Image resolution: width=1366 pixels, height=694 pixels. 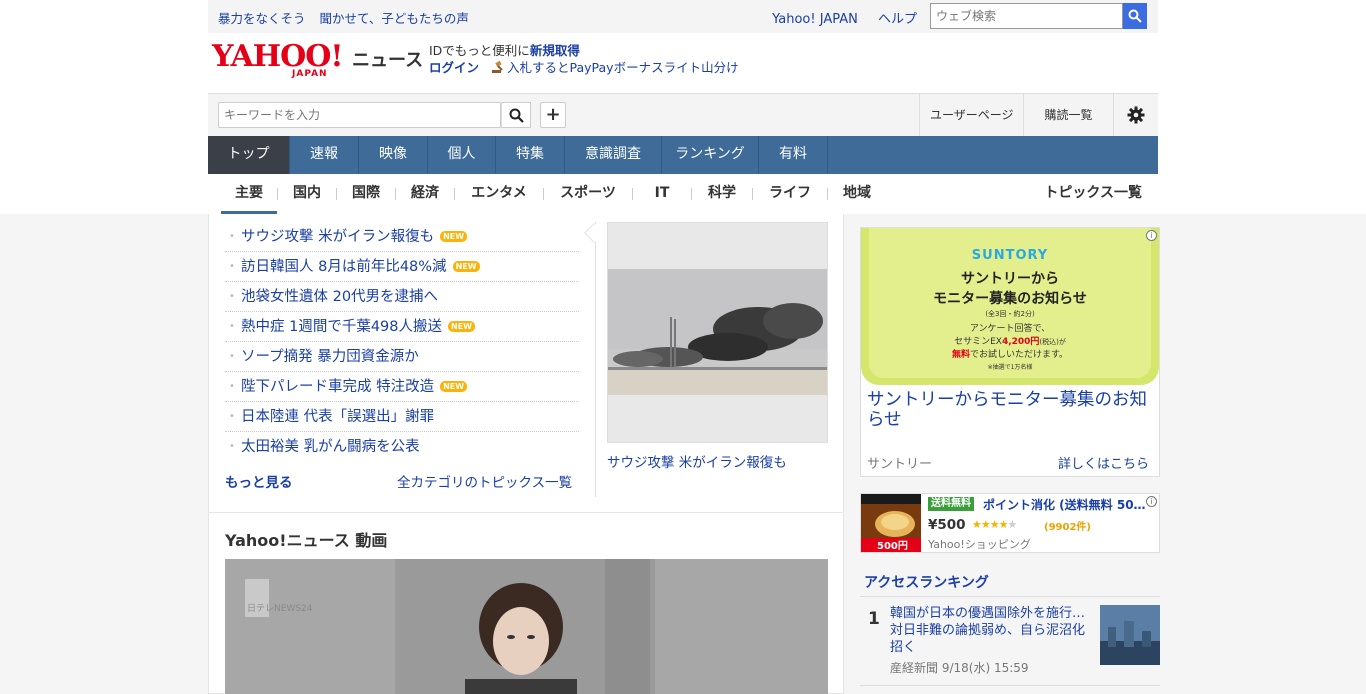 What do you see at coordinates (1130, 635) in the screenshot?
I see `rank-thumbnail` at bounding box center [1130, 635].